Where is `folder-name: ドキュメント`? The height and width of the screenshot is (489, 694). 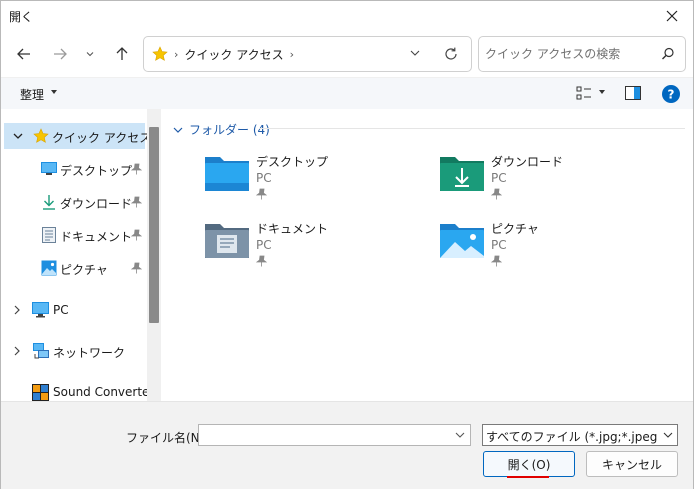 folder-name: ドキュメント is located at coordinates (292, 229).